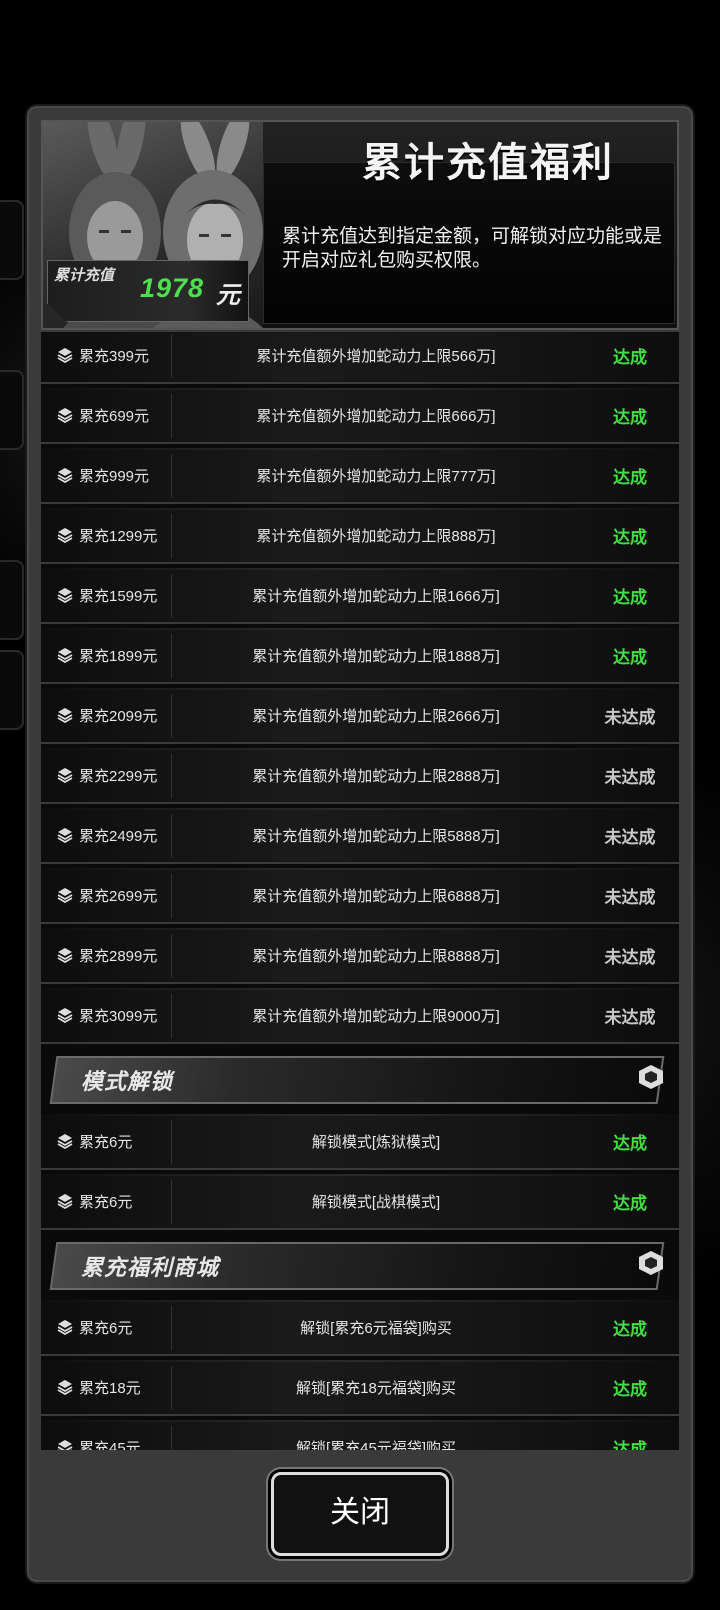  What do you see at coordinates (376, 776) in the screenshot?
I see `row-description: 累计充值额外增加蛇动力上限2888万]` at bounding box center [376, 776].